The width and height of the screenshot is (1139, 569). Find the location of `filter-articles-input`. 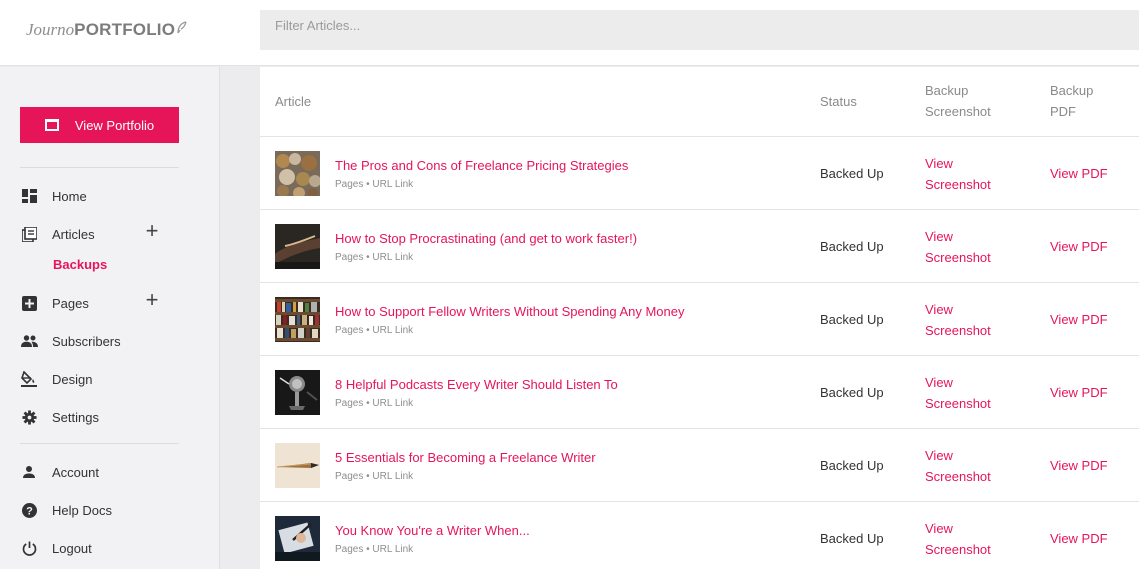

filter-articles-input is located at coordinates (699, 30).